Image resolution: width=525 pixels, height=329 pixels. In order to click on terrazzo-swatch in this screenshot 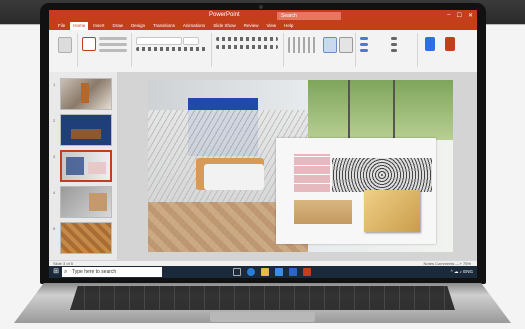, I will do `click(382, 175)`.